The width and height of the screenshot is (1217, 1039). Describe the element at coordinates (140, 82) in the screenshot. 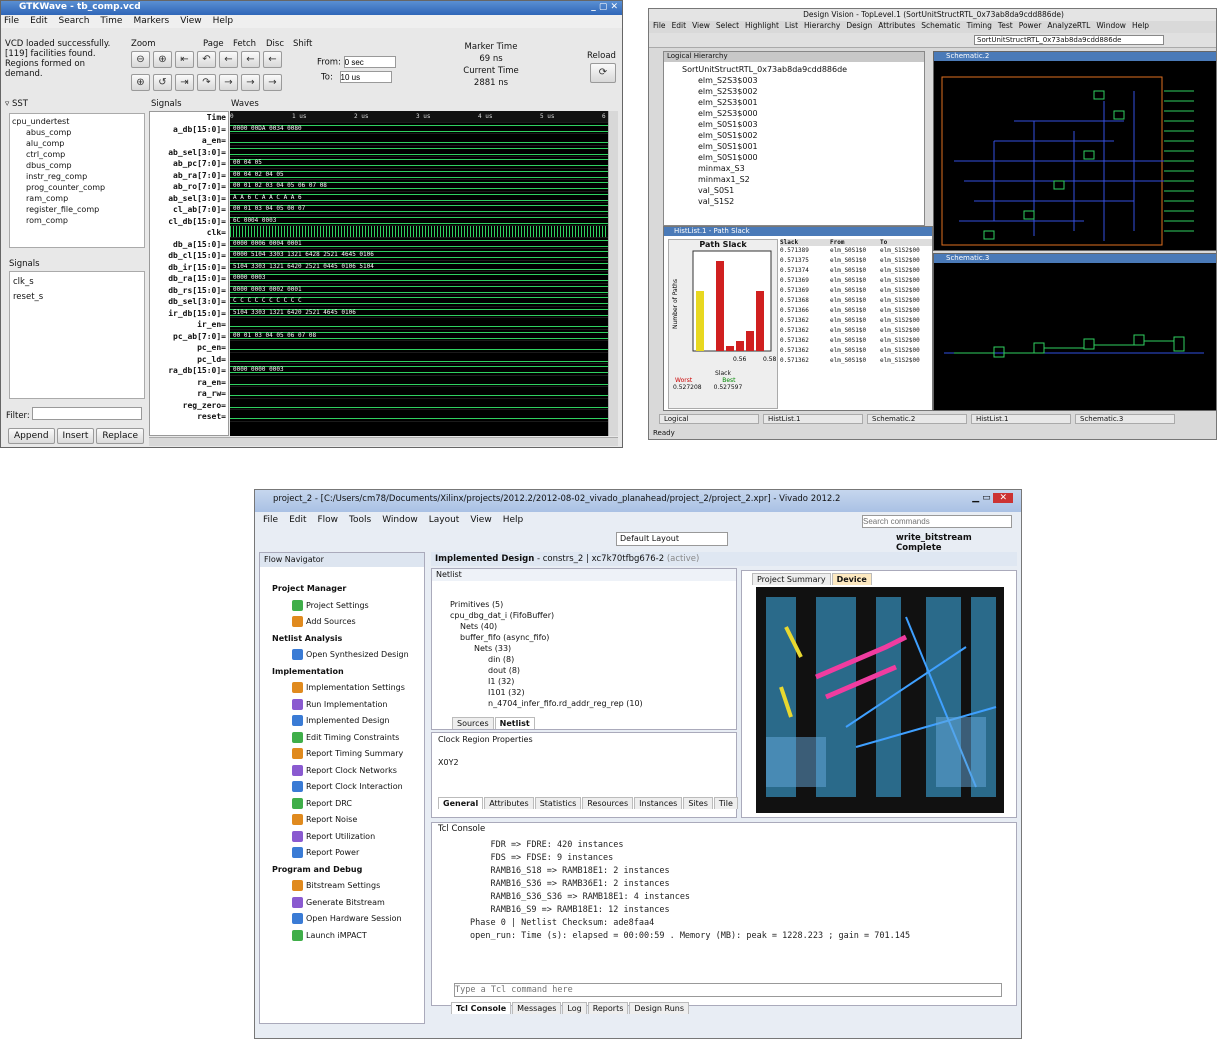

I see `zoom-fit-icon: ⊕` at that location.